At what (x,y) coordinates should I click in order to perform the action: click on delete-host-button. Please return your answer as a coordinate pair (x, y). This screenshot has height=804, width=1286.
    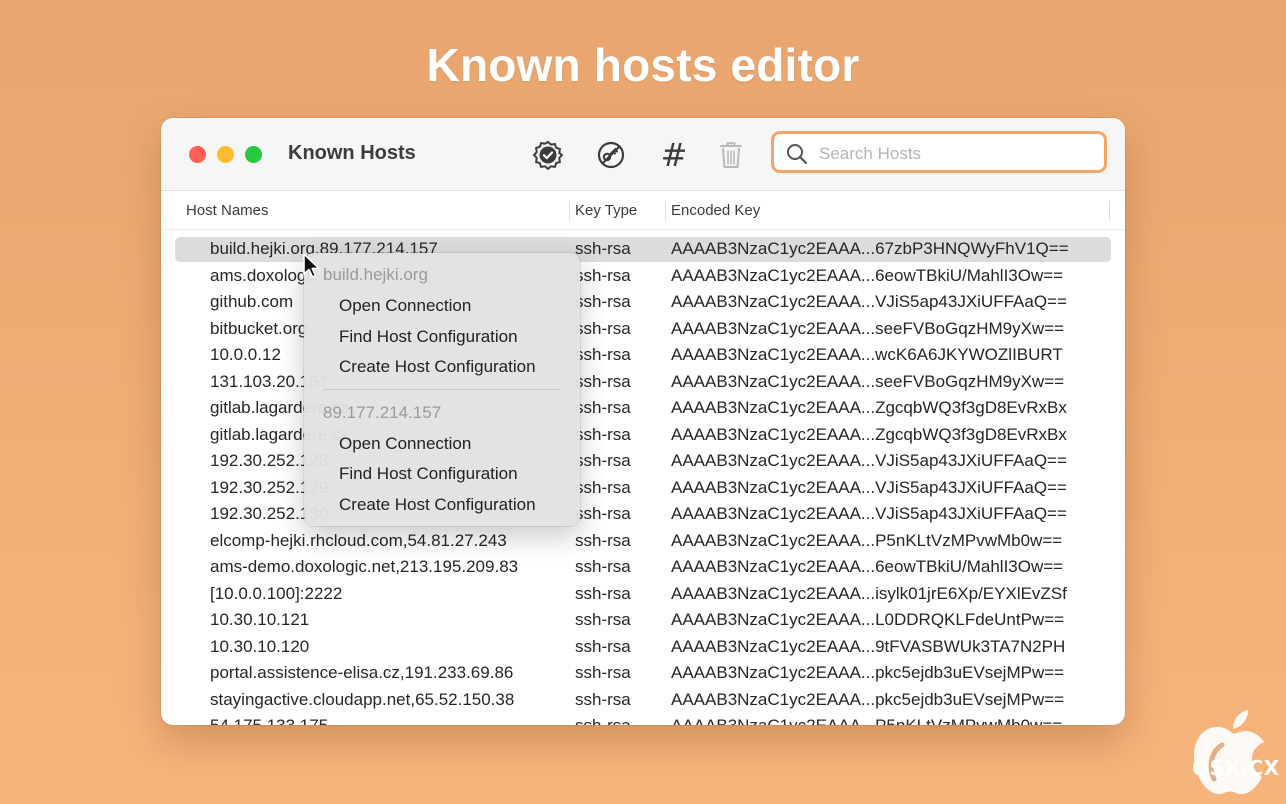
    Looking at the image, I should click on (731, 155).